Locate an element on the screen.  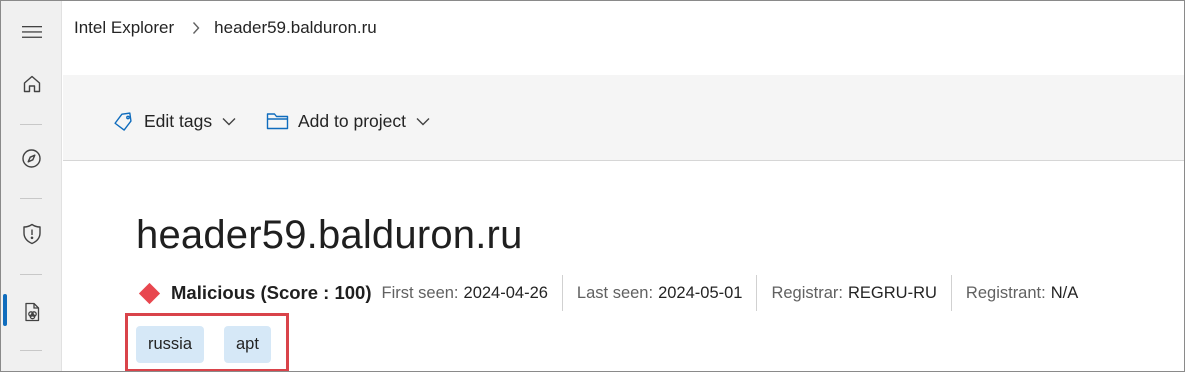
home-icon is located at coordinates (31, 84).